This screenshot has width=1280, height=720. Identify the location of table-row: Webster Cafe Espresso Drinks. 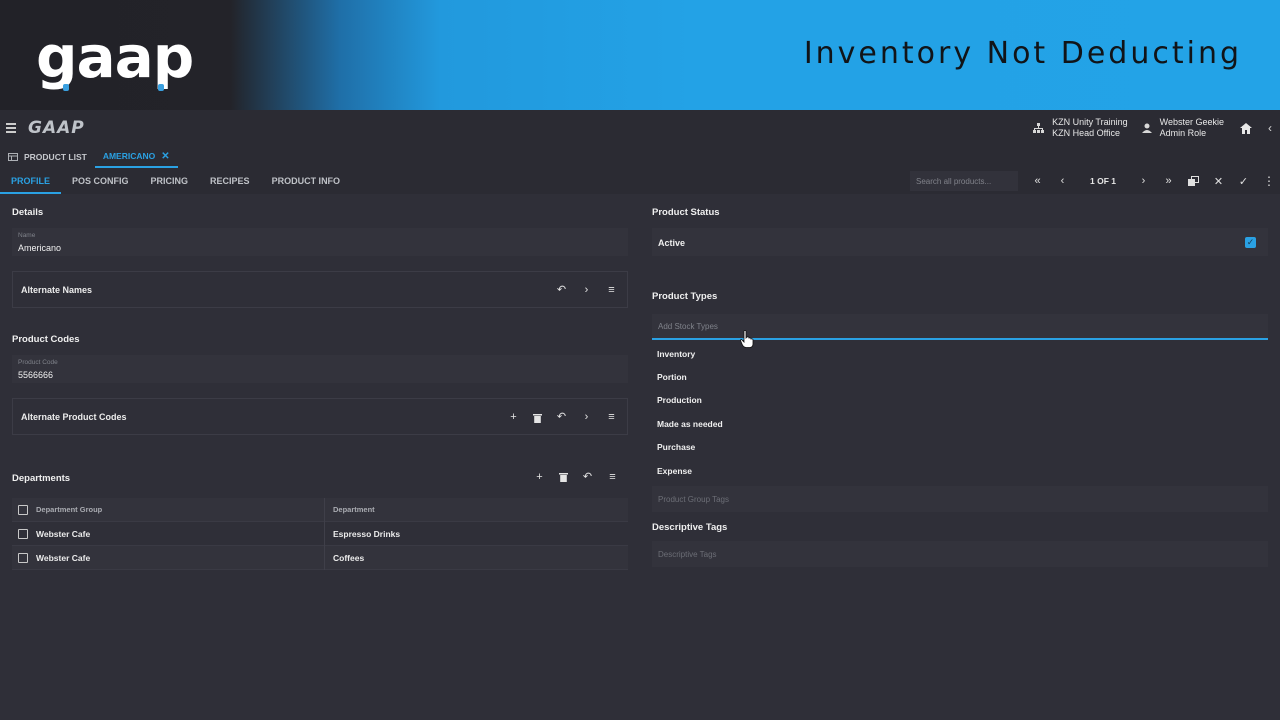
(320, 533).